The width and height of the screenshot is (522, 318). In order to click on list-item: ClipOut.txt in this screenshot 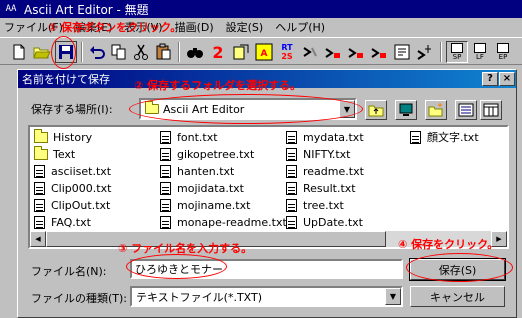, I will do `click(72, 205)`.